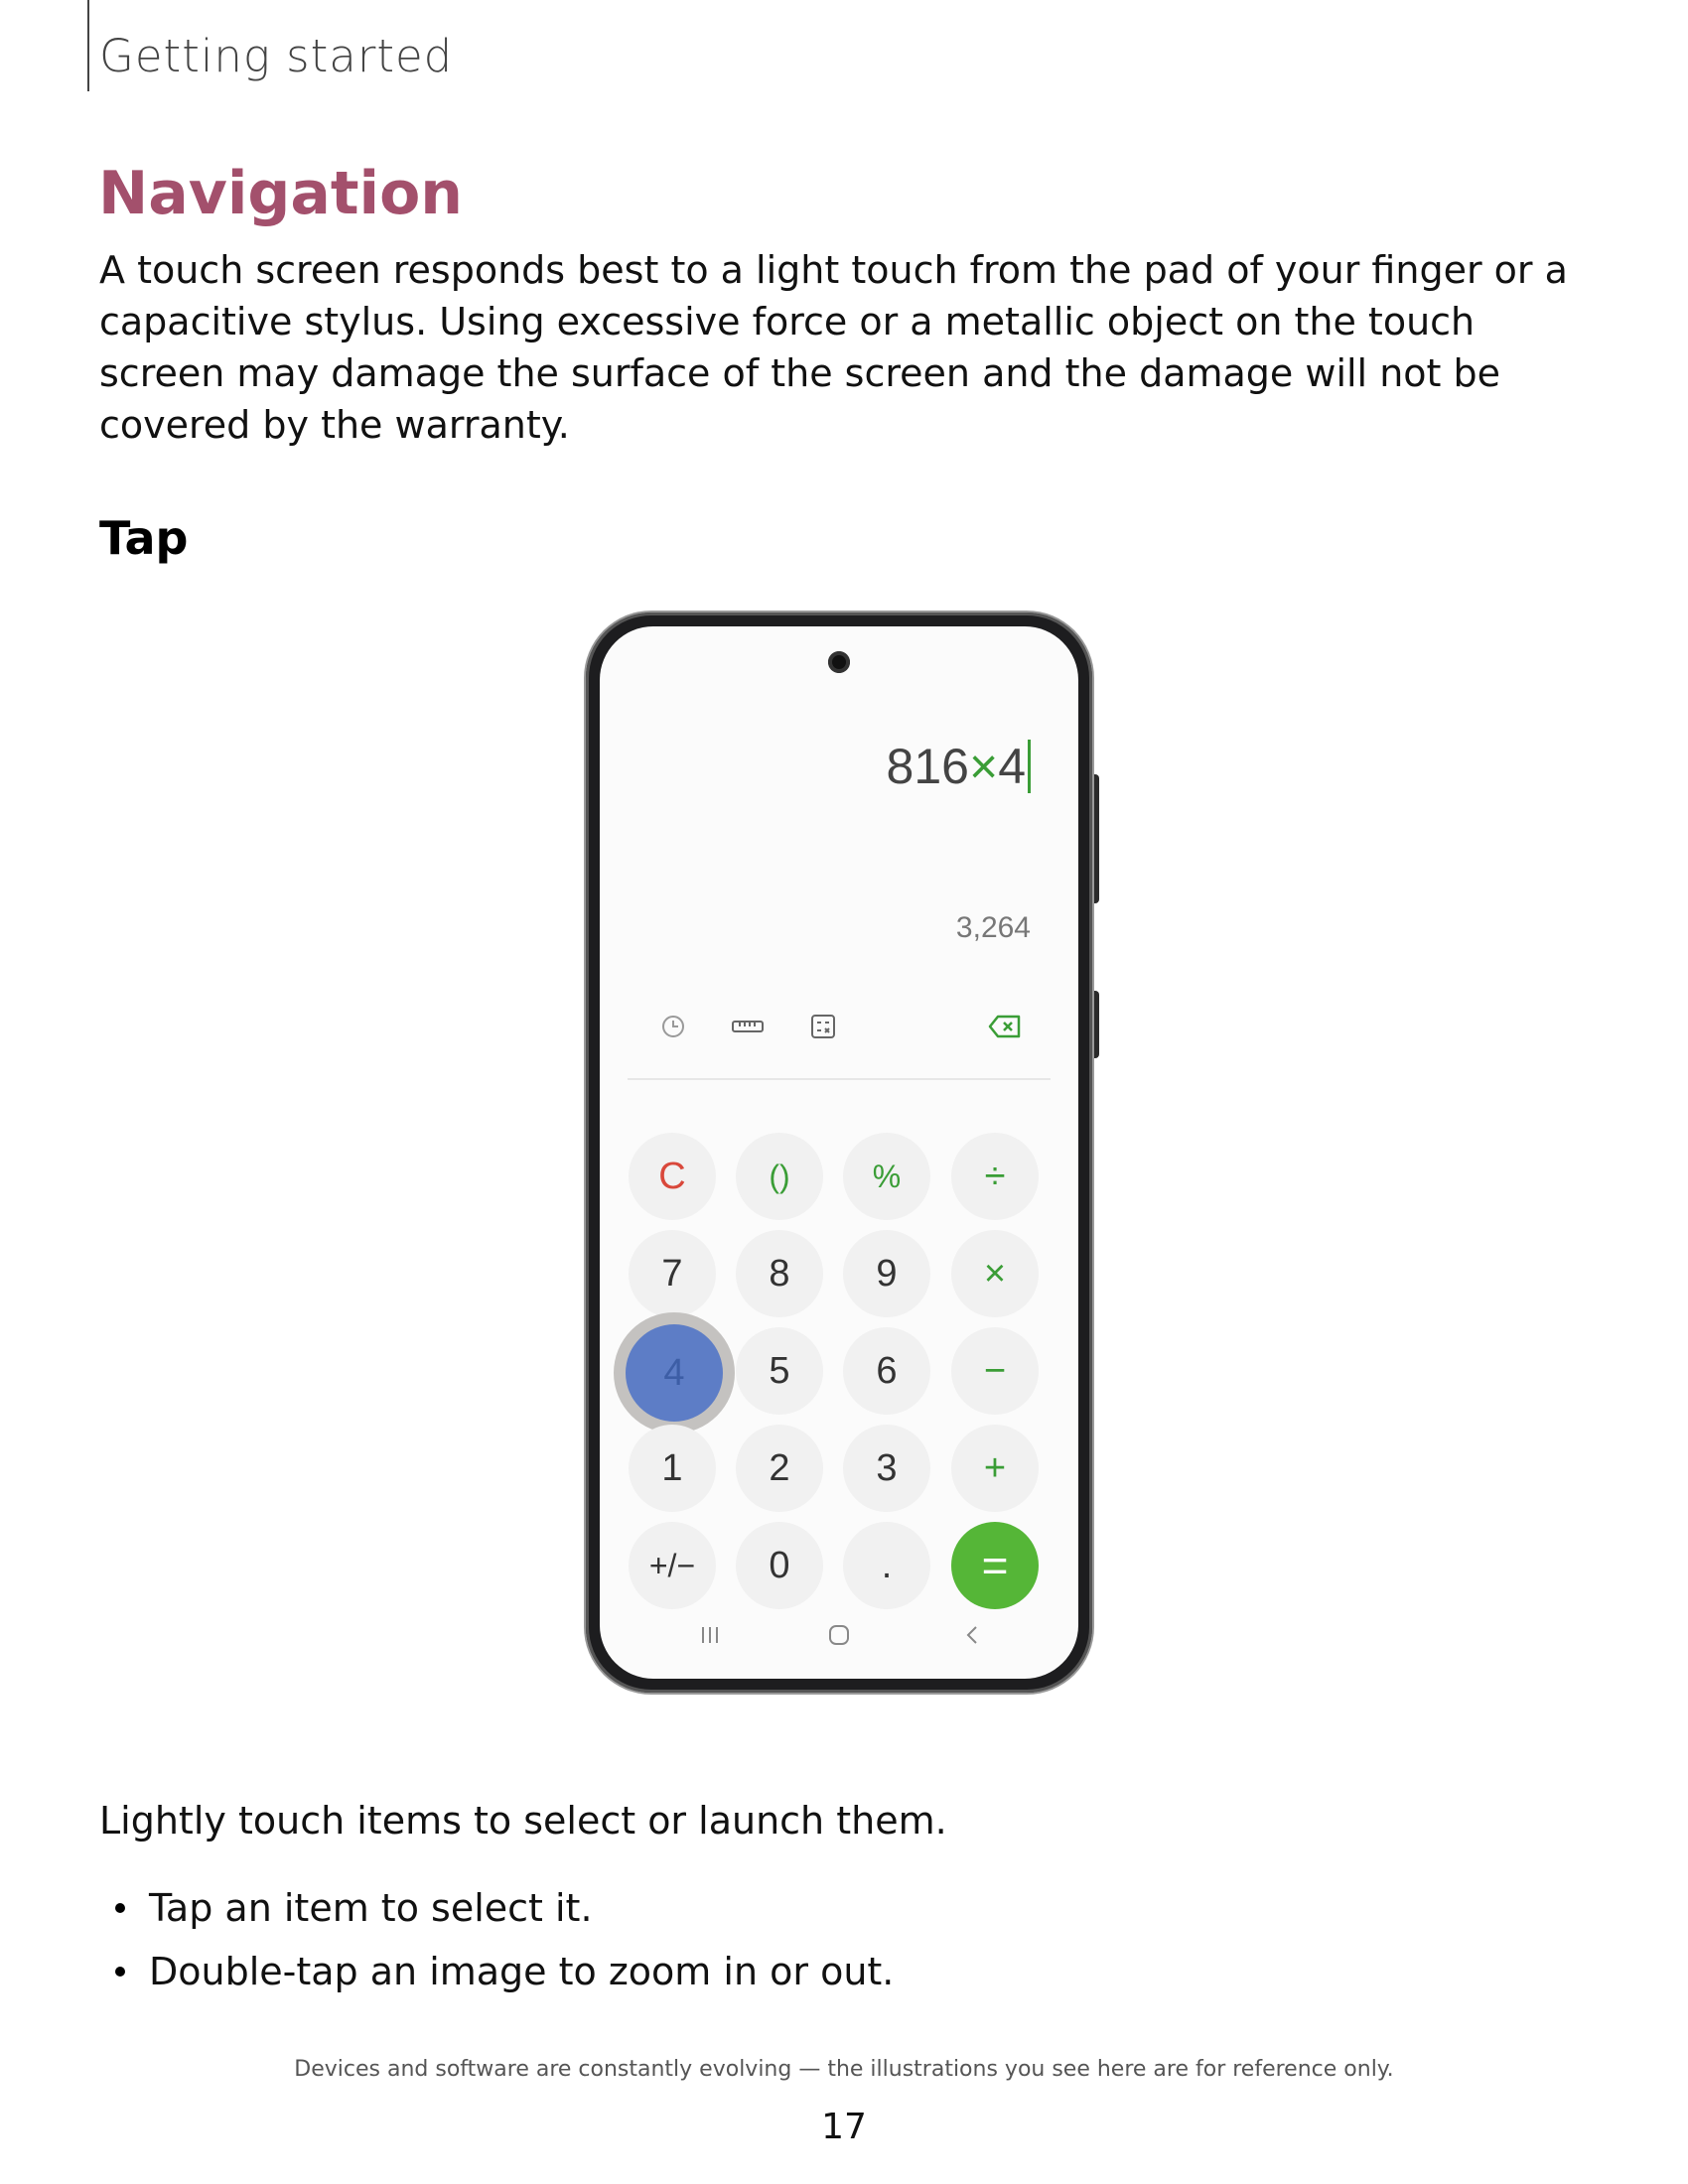 This screenshot has width=1688, height=2184. I want to click on front-camera, so click(839, 662).